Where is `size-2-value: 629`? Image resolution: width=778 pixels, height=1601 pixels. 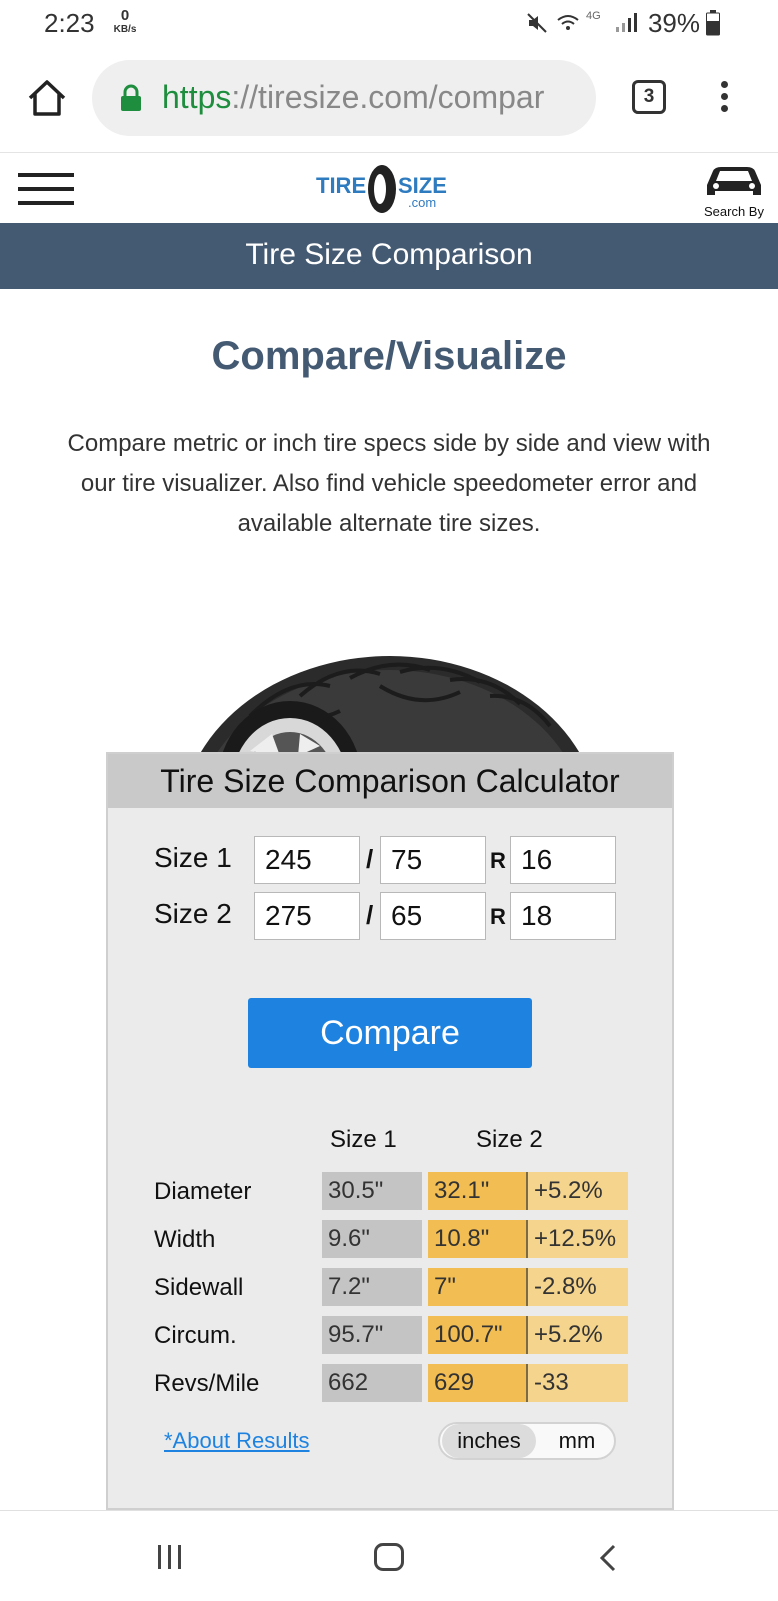 size-2-value: 629 is located at coordinates (478, 1383).